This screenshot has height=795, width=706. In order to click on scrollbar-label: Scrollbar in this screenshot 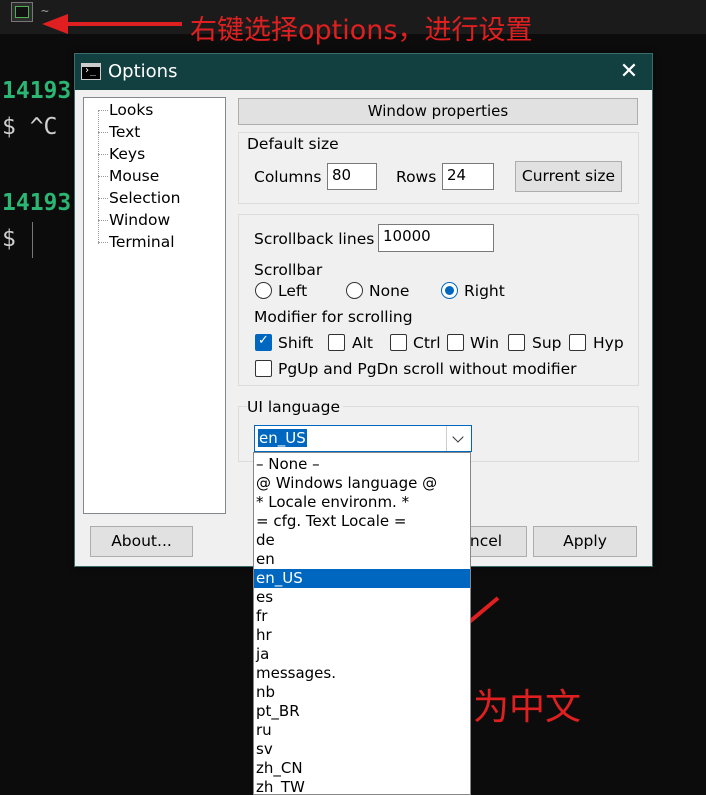, I will do `click(288, 270)`.